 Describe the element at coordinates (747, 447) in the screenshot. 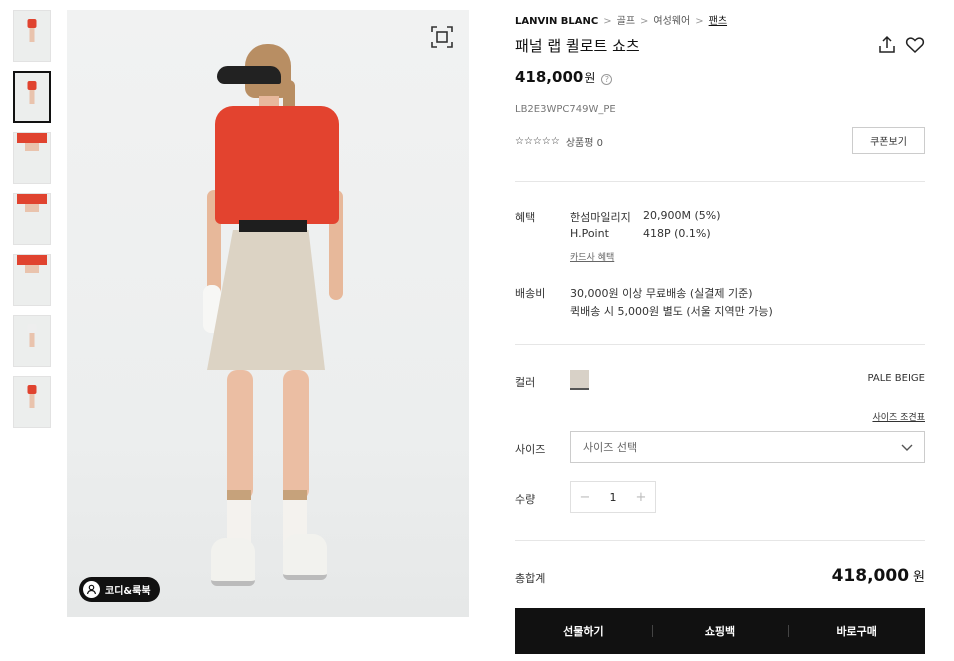

I see `size-select: 사이즈 선택` at that location.